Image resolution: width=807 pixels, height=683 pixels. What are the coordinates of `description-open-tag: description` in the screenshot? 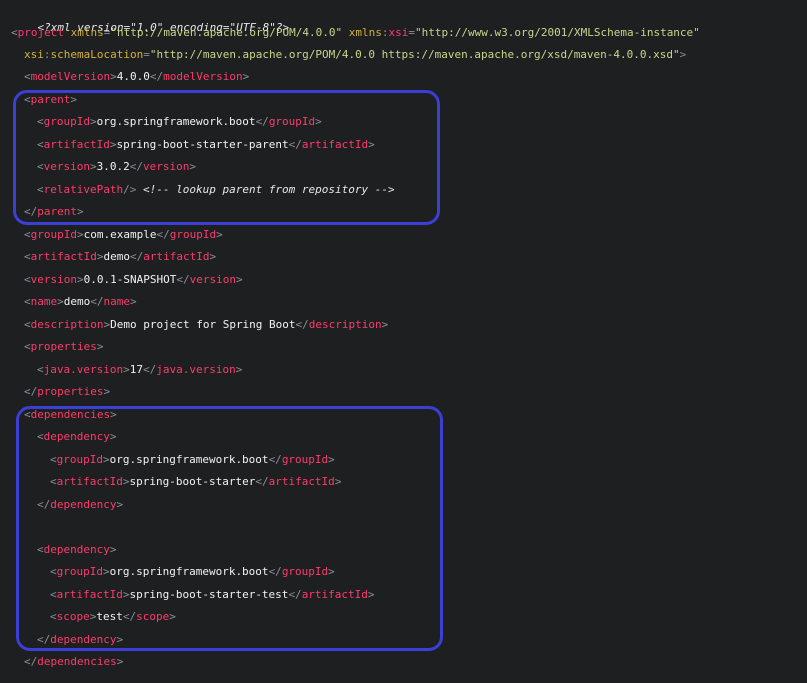 It's located at (67, 324).